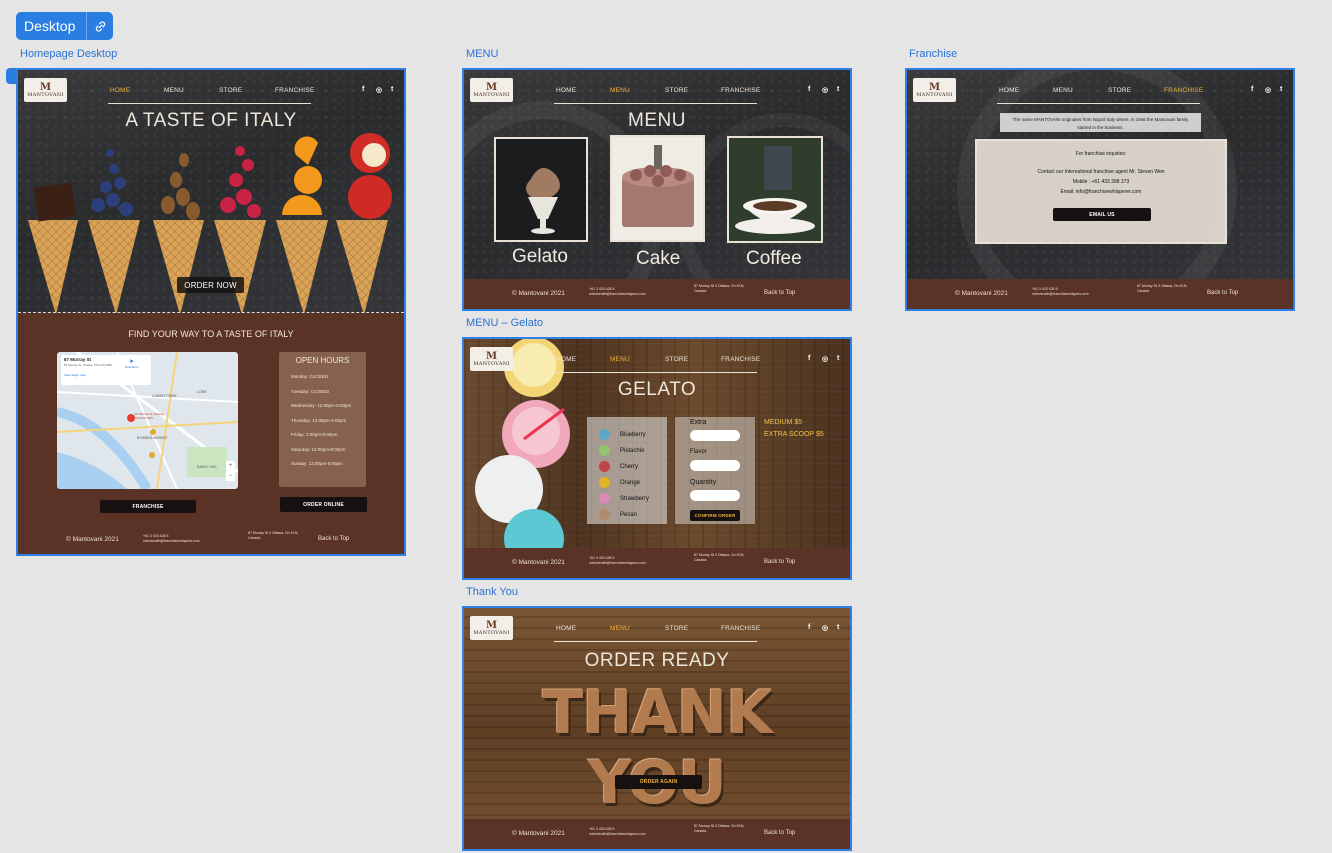 The image size is (1332, 853). I want to click on menu-title: MENU, so click(657, 120).